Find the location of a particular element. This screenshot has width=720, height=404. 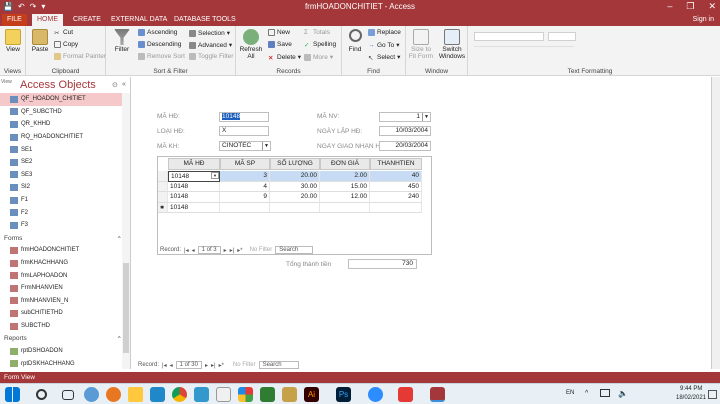

format-painter-button: Format Painter is located at coordinates (80, 56).